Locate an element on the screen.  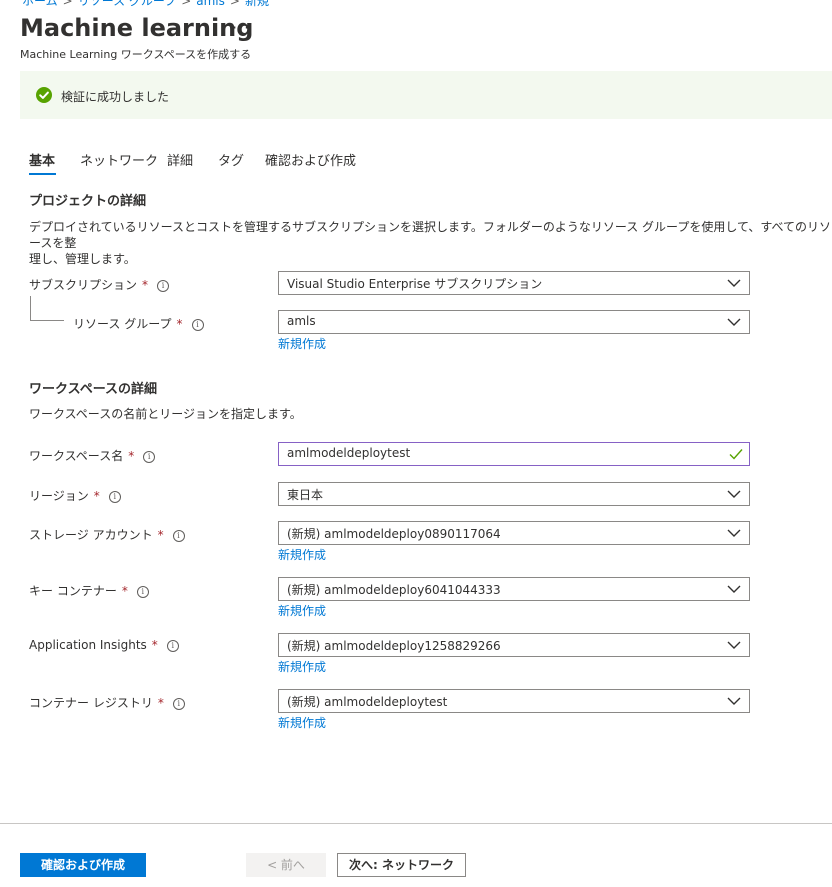
project-details-heading: プロジェクトの詳細 is located at coordinates (88, 201).